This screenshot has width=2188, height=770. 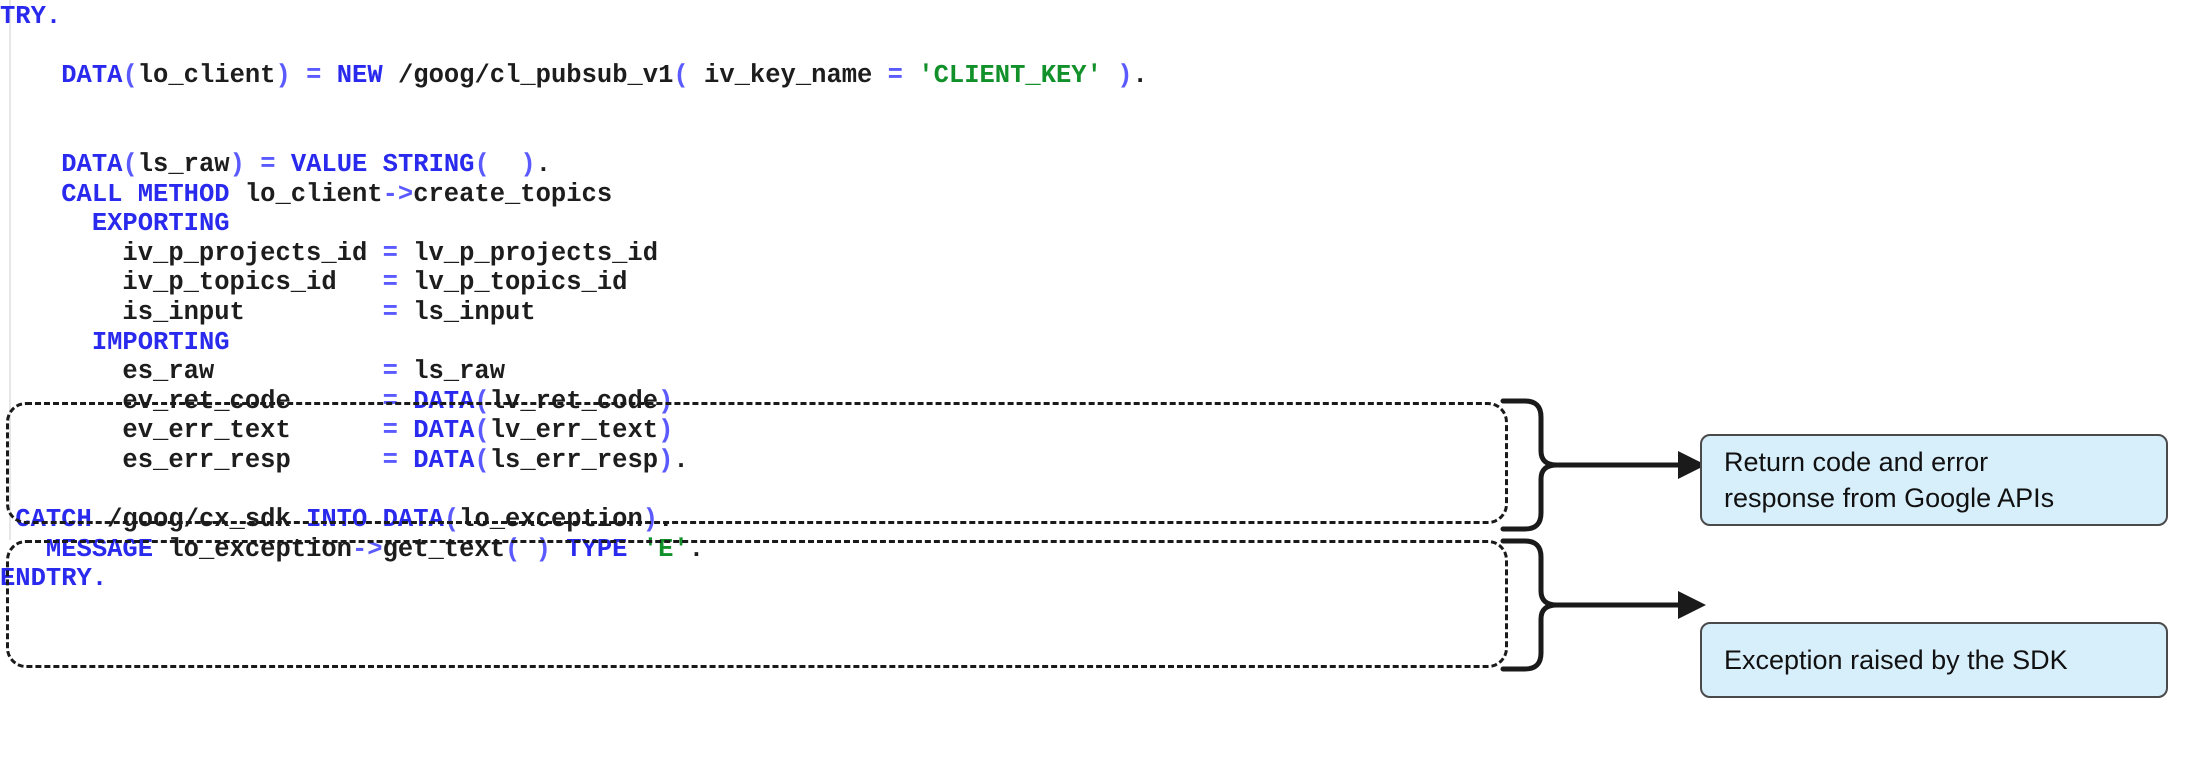 I want to click on code-token: STRING, so click(x=428, y=164).